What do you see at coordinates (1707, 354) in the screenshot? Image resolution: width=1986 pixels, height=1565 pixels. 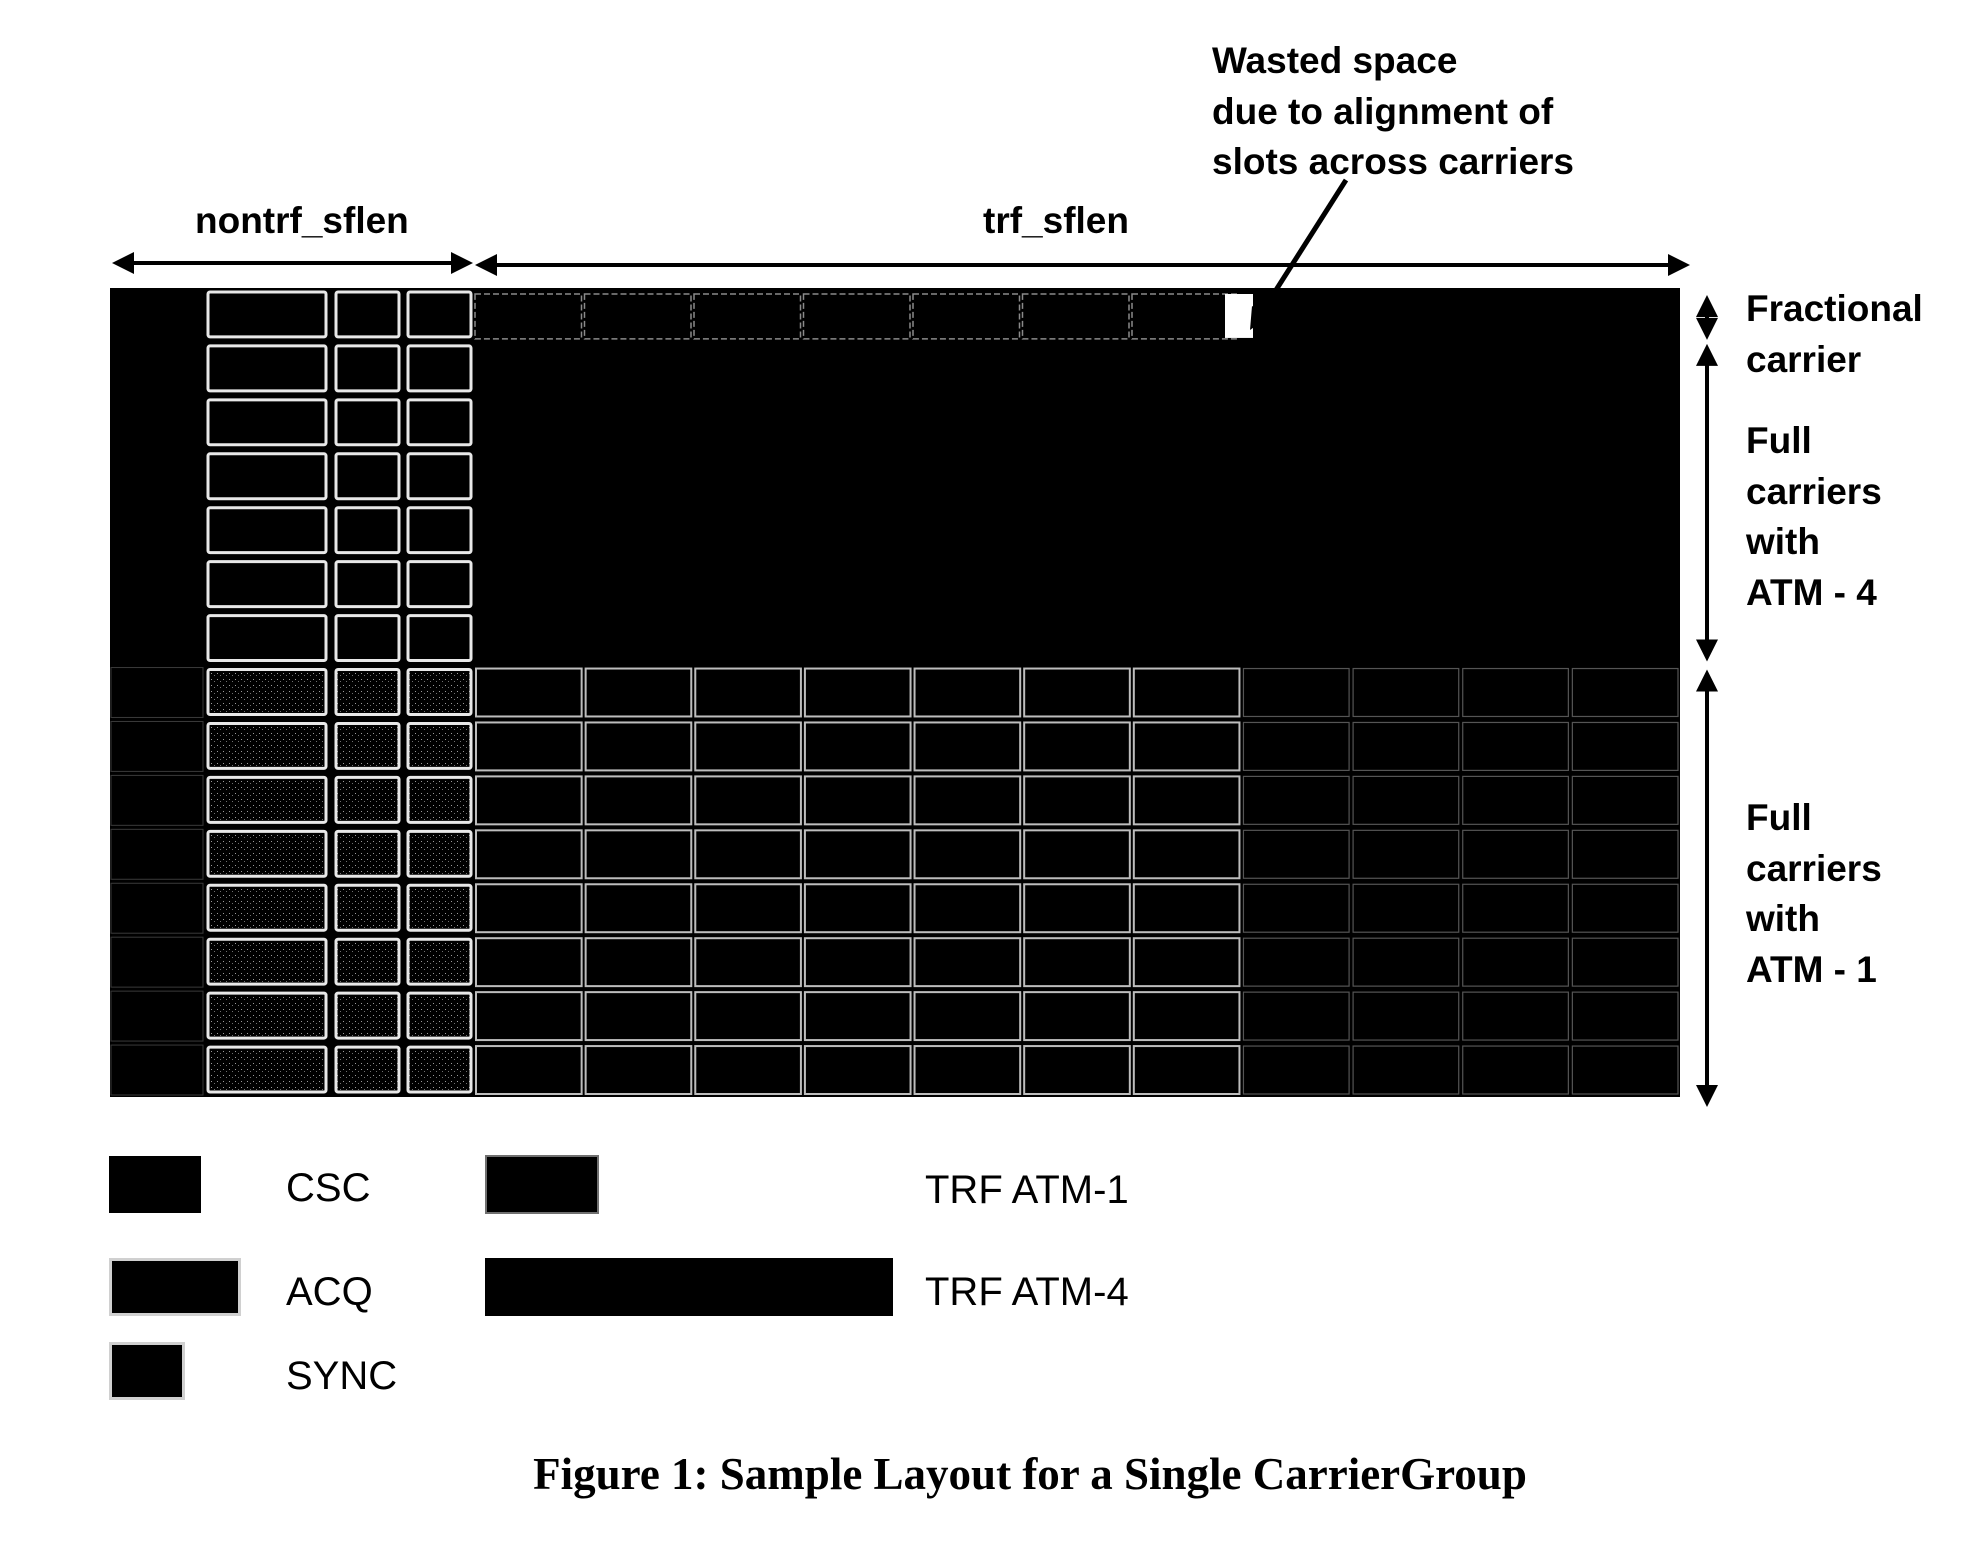 I see `atm4-arrow-top-head` at bounding box center [1707, 354].